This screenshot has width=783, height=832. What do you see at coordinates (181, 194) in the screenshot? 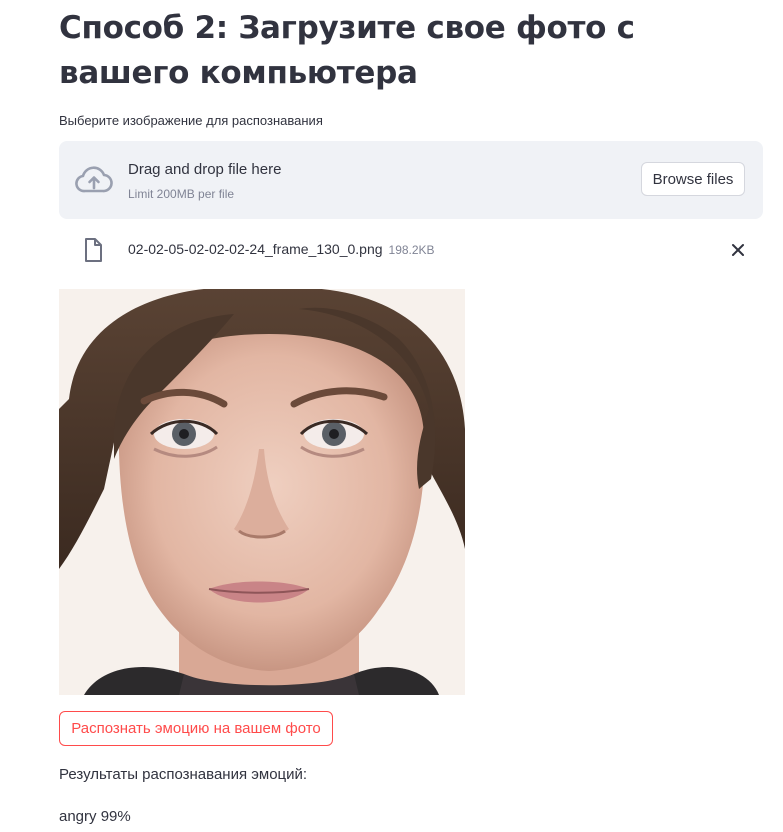
I see `dropzone-limit: Limit 200MB per file` at bounding box center [181, 194].